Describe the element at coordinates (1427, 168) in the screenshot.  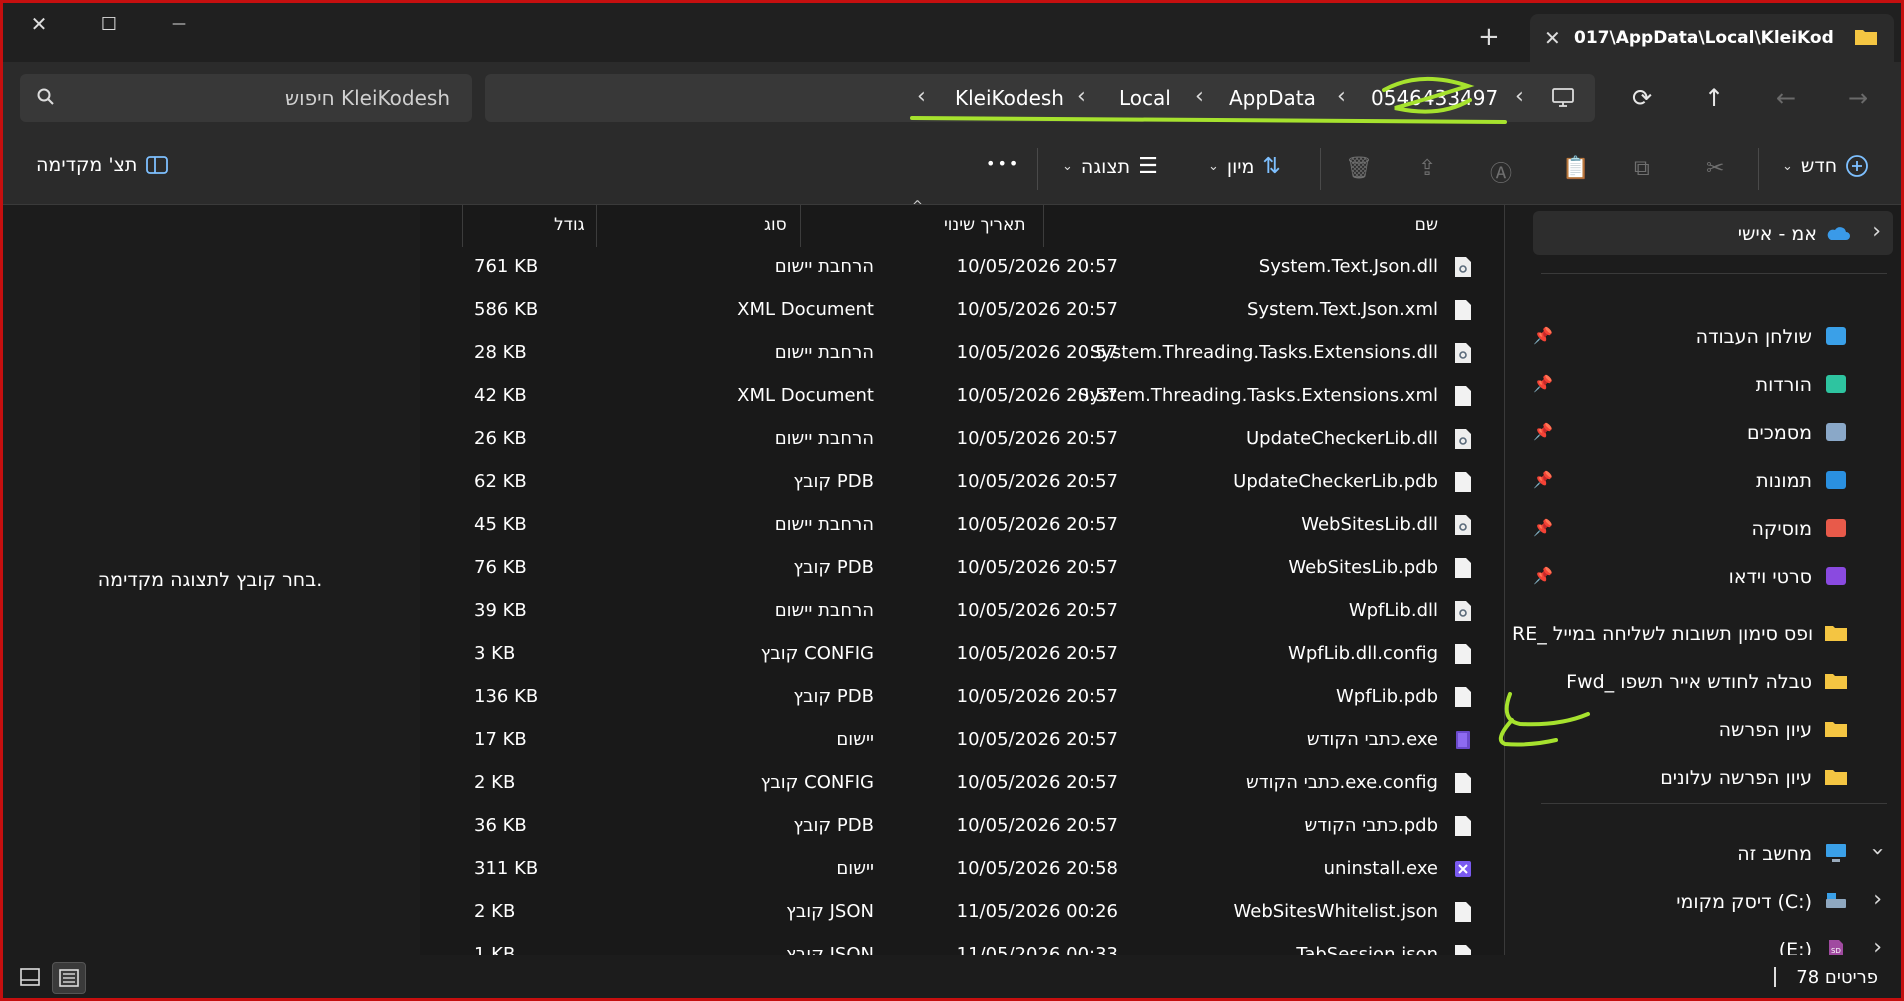
I see `share-icon: ⇪` at that location.